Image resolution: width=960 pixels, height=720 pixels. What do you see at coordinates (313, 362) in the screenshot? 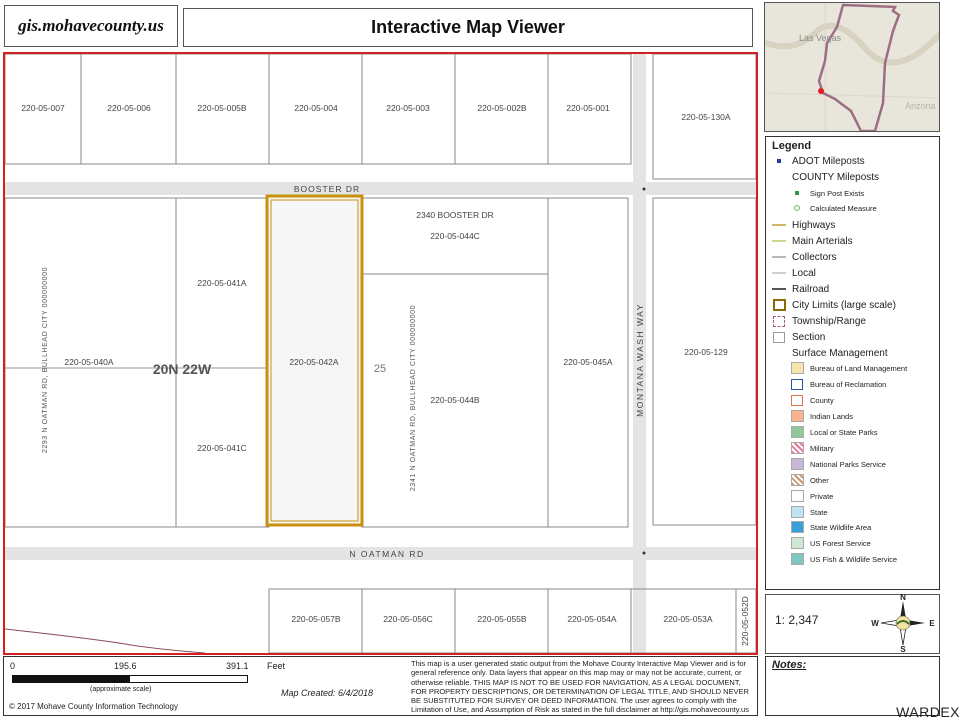
I see `parcel-label: 220-05-042A` at bounding box center [313, 362].